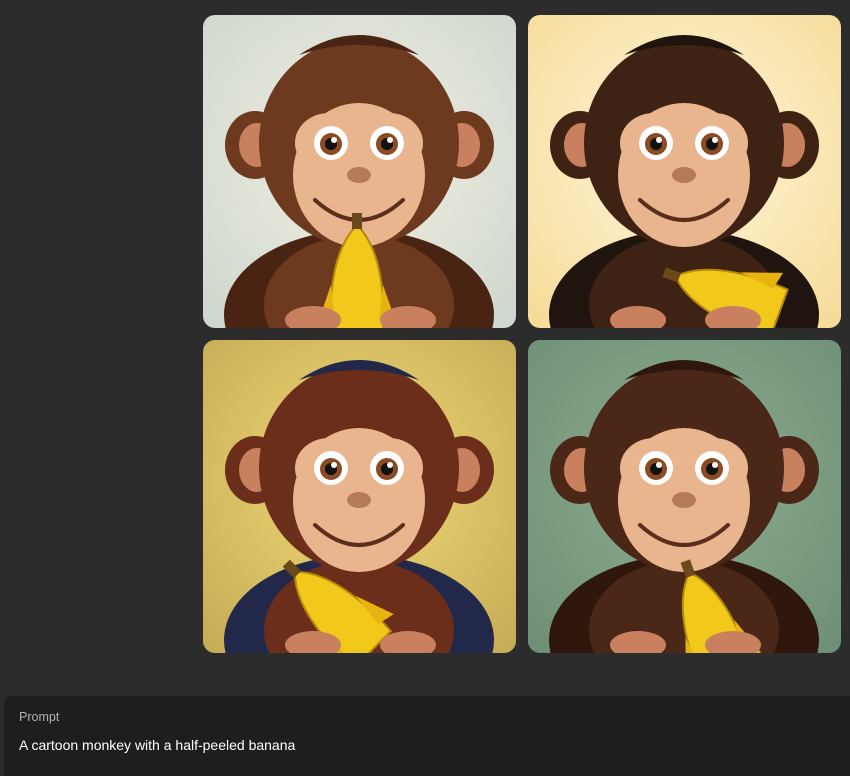 The image size is (850, 776). I want to click on prompt-label: Prompt, so click(39, 717).